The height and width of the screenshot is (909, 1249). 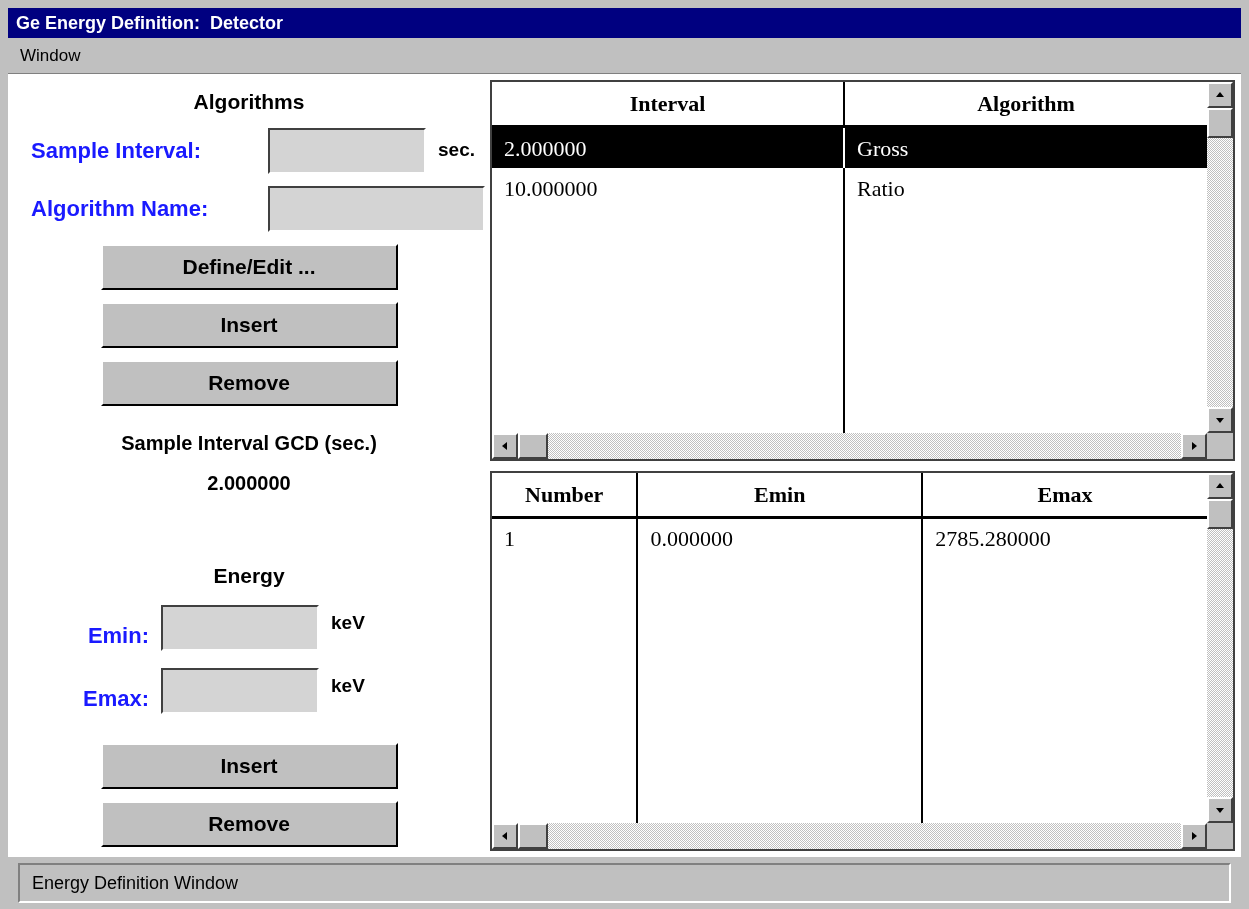 I want to click on down-arrow-icon, so click(x=1220, y=810).